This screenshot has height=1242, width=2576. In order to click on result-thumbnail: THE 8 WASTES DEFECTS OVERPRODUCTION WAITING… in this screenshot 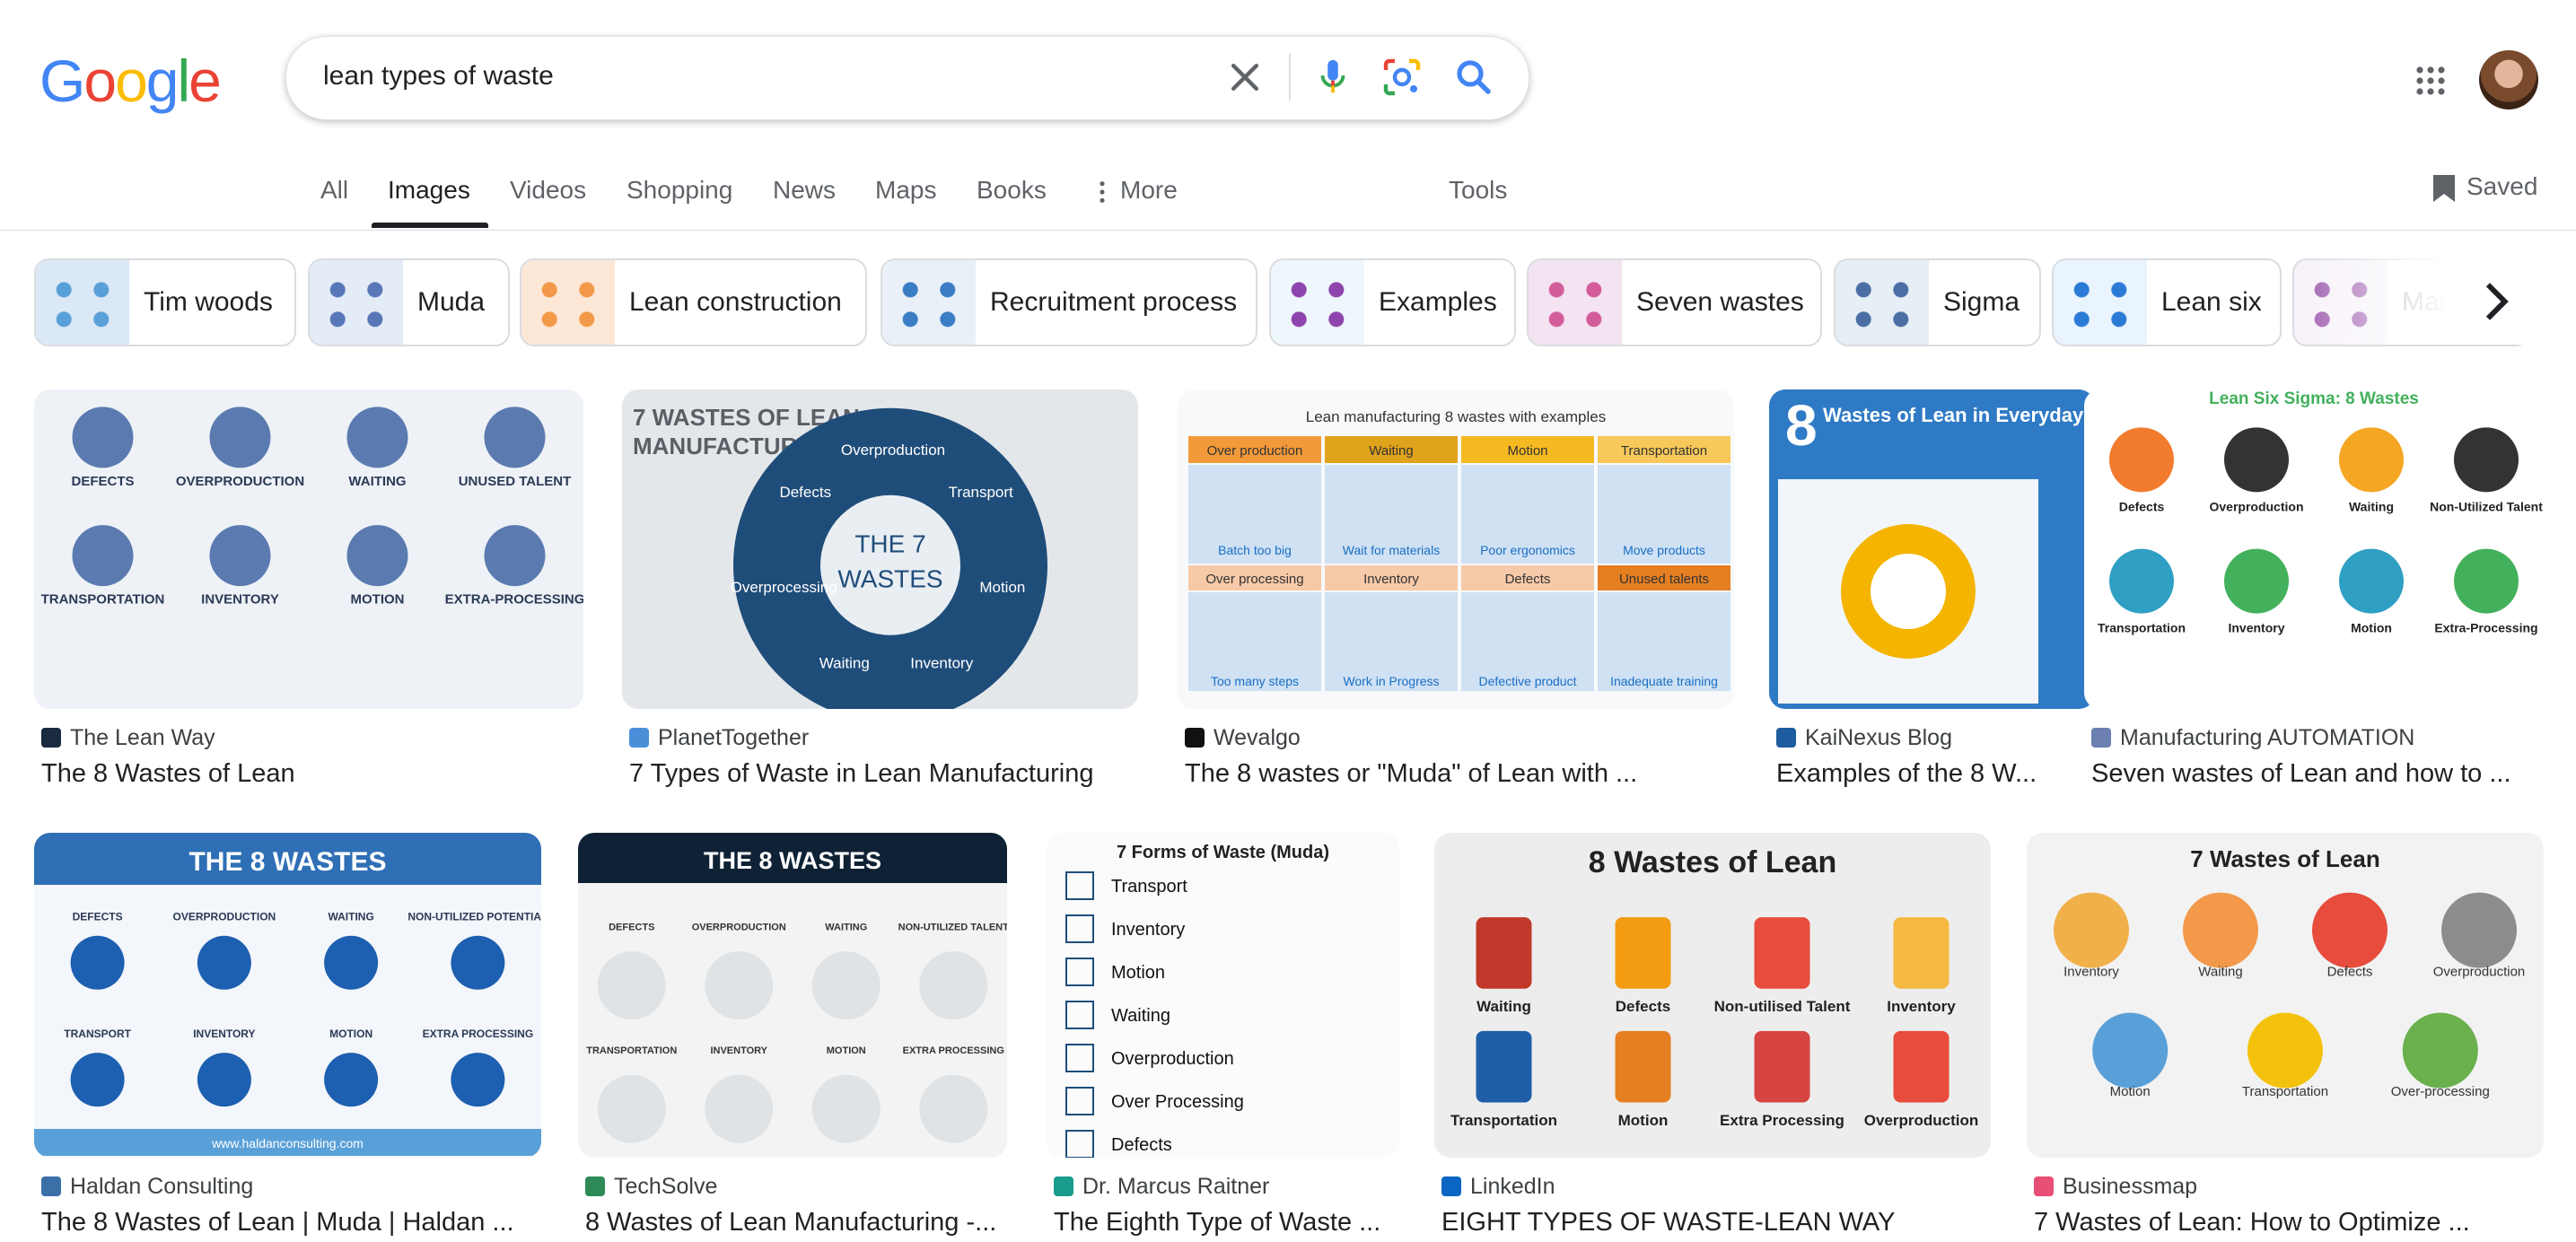, I will do `click(792, 996)`.